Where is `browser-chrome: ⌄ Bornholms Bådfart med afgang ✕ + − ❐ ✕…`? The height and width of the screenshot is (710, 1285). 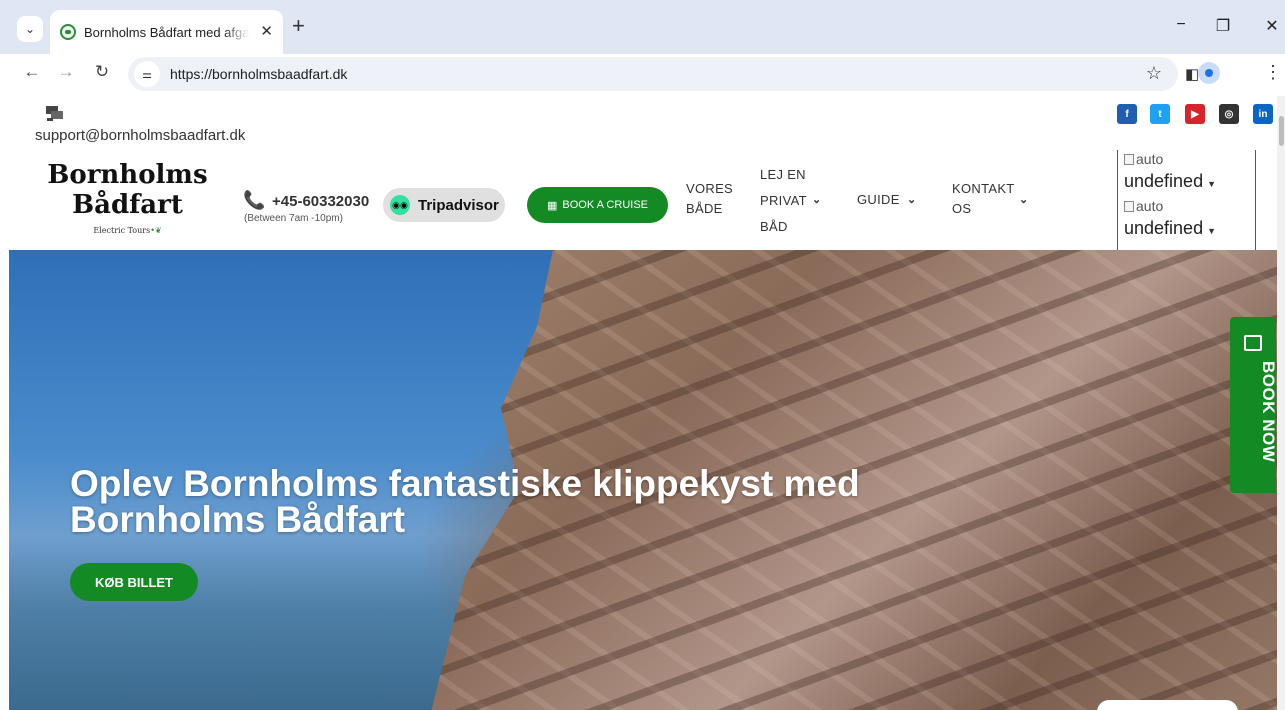
browser-chrome: ⌄ Bornholms Bådfart med afgang ✕ + − ❐ ✕… is located at coordinates (642, 48).